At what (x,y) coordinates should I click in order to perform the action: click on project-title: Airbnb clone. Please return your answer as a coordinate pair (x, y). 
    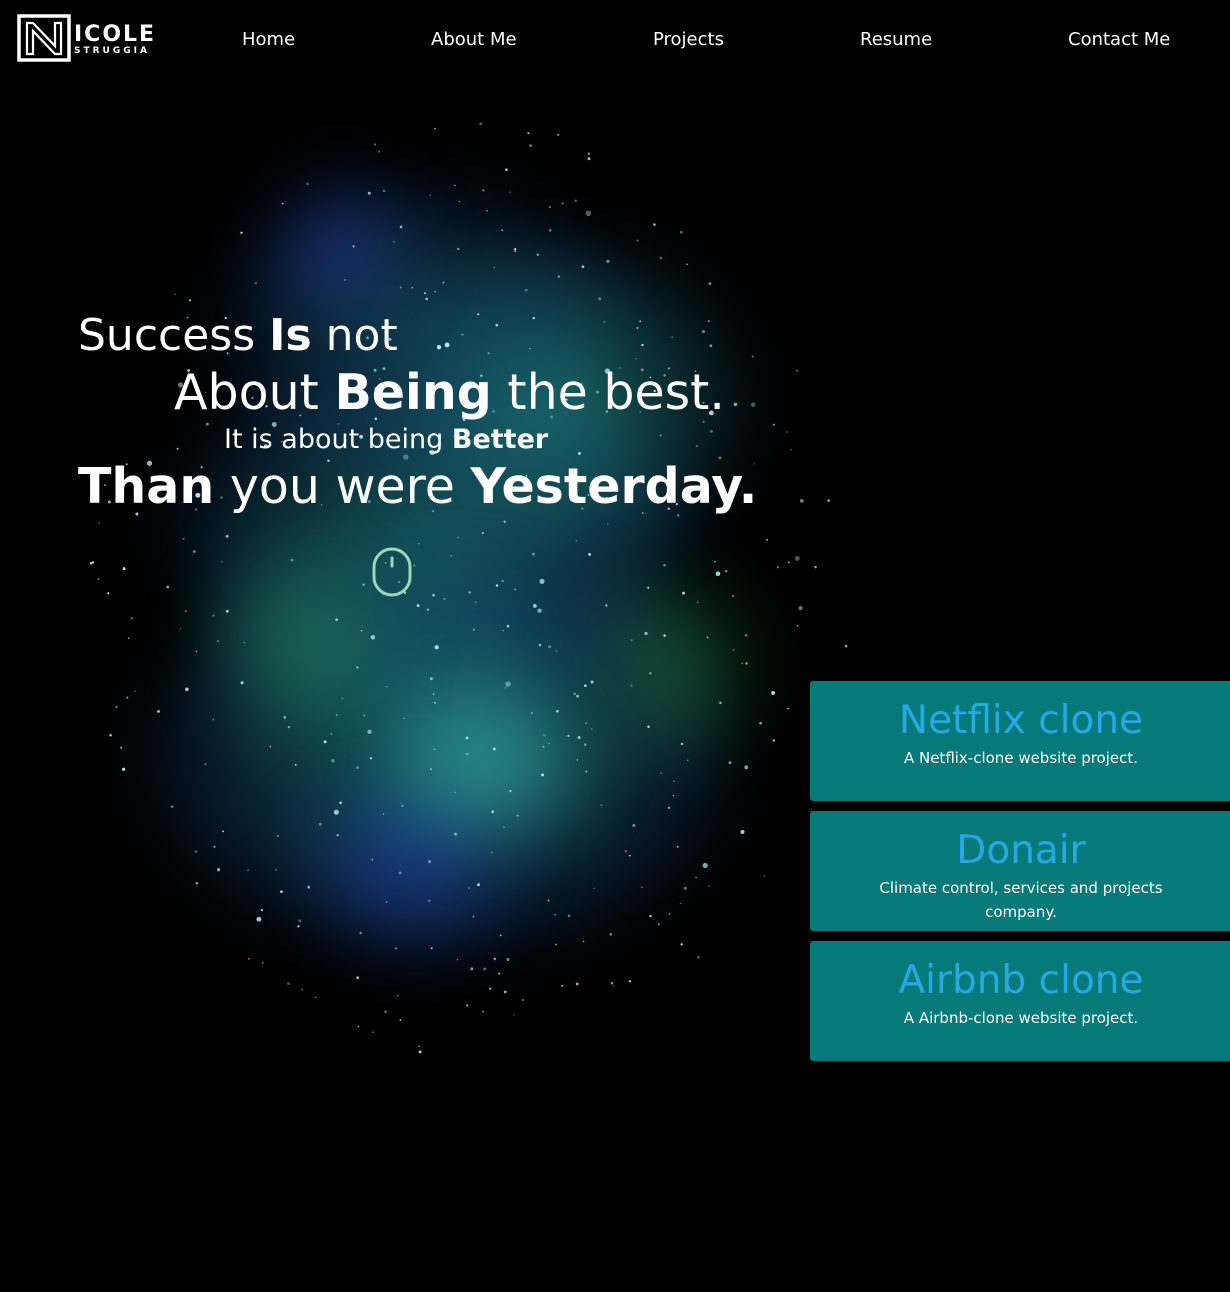
    Looking at the image, I should click on (1020, 981).